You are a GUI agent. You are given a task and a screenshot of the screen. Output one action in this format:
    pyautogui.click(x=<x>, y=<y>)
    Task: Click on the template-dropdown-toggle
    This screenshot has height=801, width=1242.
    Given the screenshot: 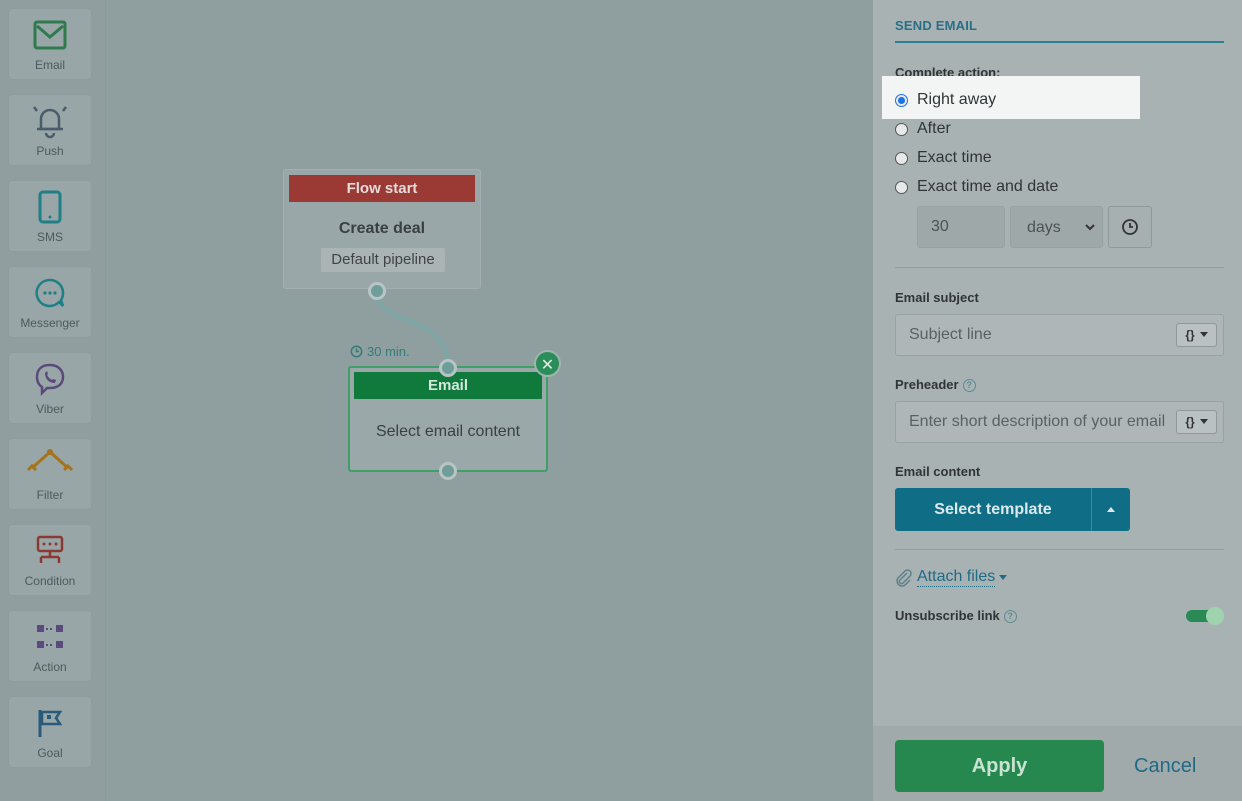 What is the action you would take?
    pyautogui.click(x=1111, y=509)
    